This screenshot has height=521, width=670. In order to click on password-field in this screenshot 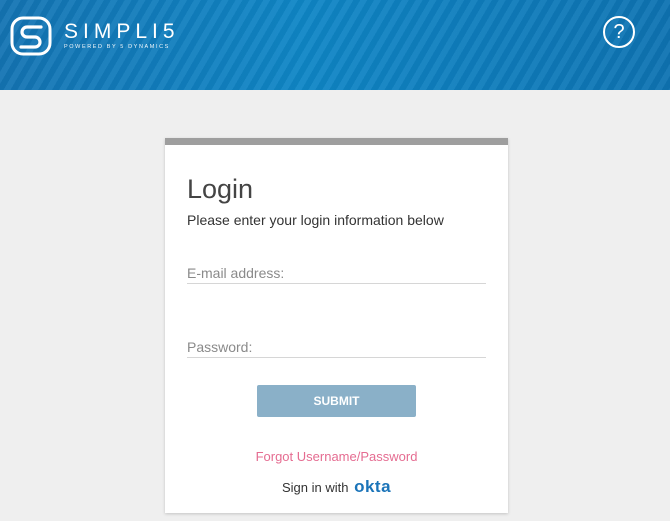, I will do `click(336, 347)`.